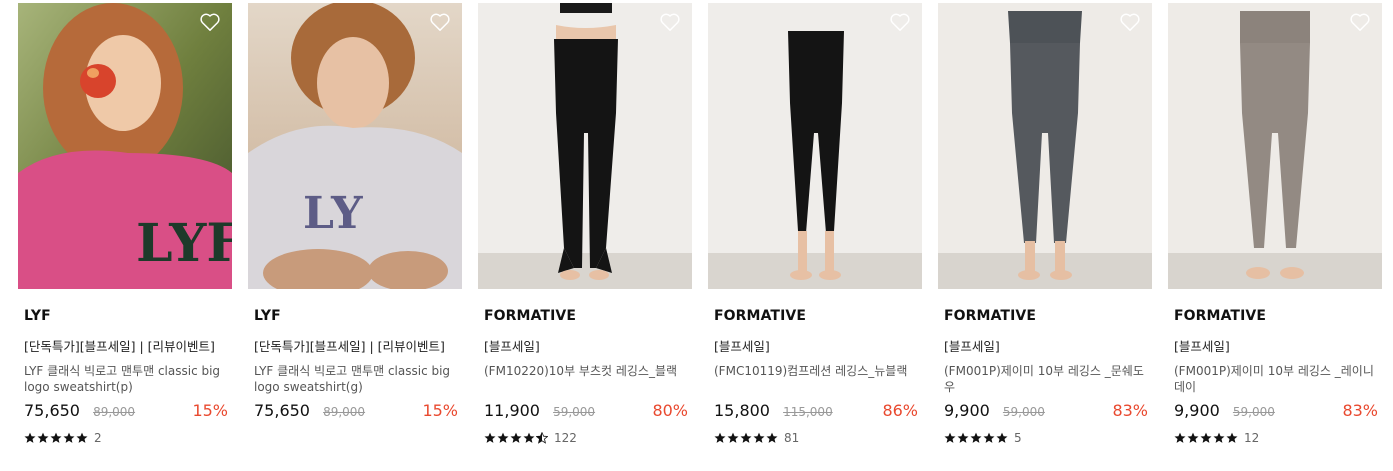 Image resolution: width=1393 pixels, height=471 pixels. What do you see at coordinates (184, 243) in the screenshot?
I see `svg-text: LYF` at bounding box center [184, 243].